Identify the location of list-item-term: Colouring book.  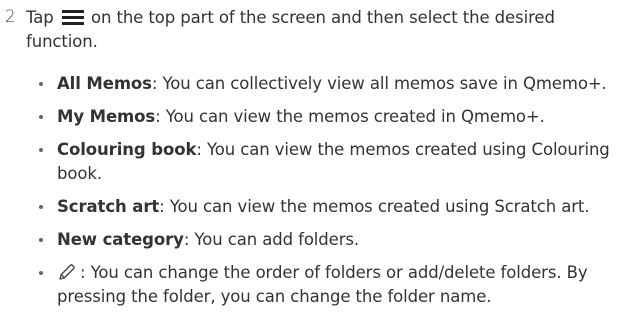
(127, 149).